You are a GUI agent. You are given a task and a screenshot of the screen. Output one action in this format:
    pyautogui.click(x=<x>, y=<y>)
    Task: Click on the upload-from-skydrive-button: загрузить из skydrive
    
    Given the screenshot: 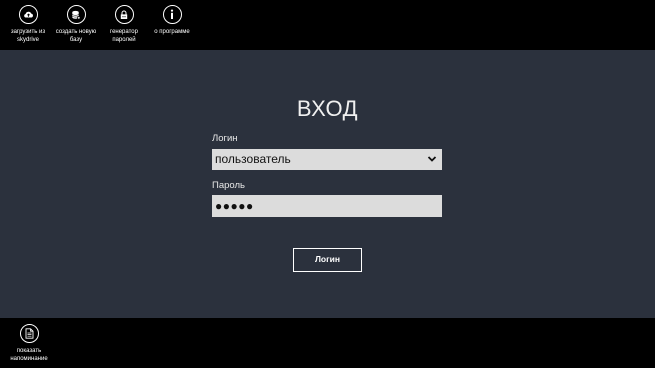 What is the action you would take?
    pyautogui.click(x=28, y=24)
    